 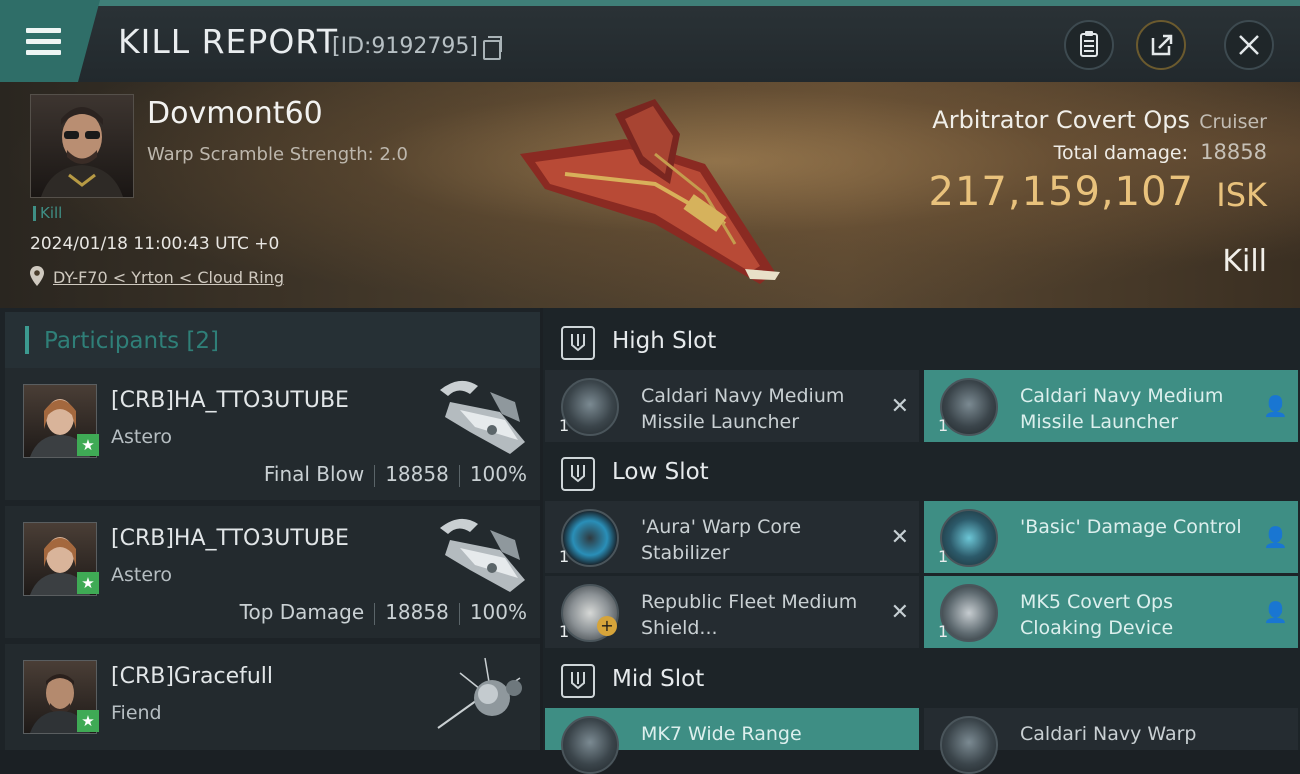 What do you see at coordinates (192, 676) in the screenshot?
I see `participant-name: [CRB]Gracefull` at bounding box center [192, 676].